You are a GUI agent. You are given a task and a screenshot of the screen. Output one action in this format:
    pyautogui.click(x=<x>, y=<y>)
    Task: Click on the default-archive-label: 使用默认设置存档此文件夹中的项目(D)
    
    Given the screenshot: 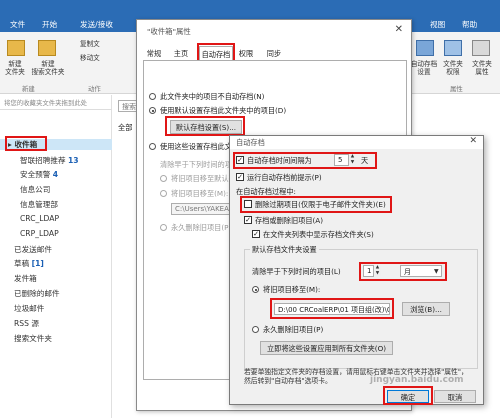 What is the action you would take?
    pyautogui.click(x=223, y=110)
    